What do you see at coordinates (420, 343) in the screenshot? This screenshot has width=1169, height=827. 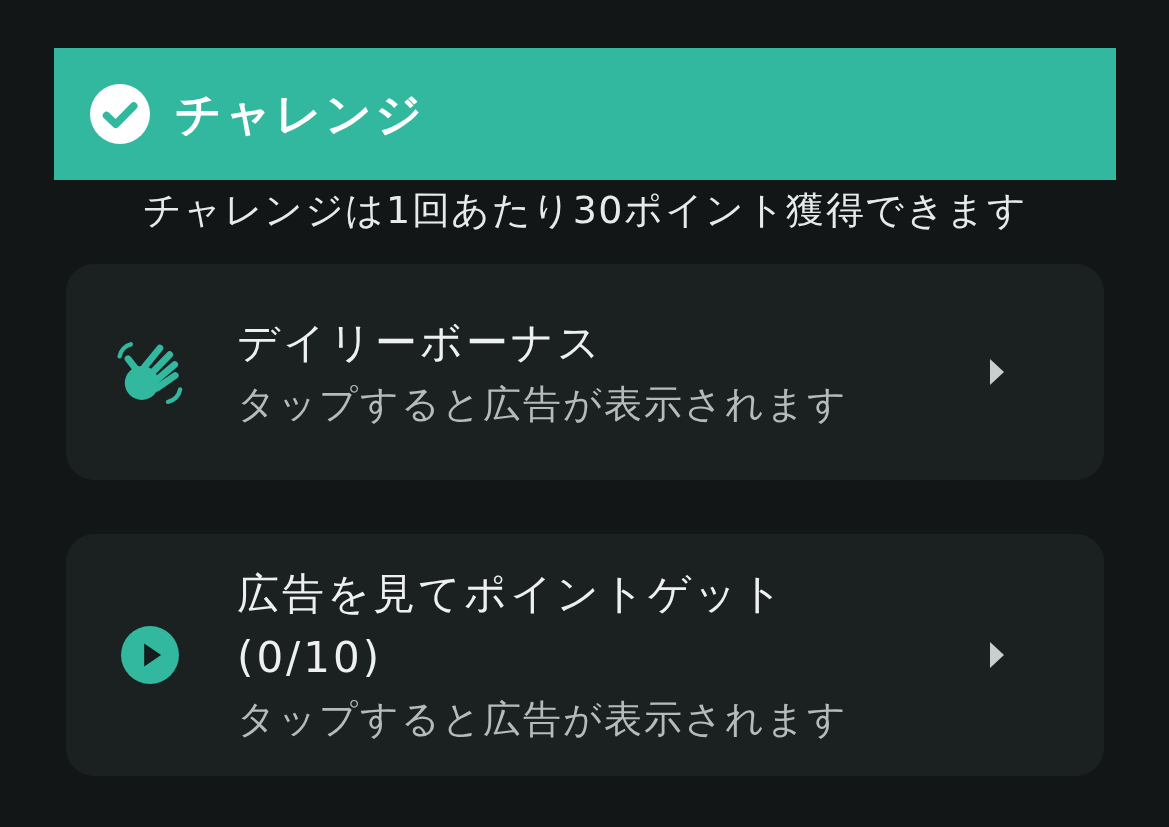 I see `item-title: デイリーボーナス` at bounding box center [420, 343].